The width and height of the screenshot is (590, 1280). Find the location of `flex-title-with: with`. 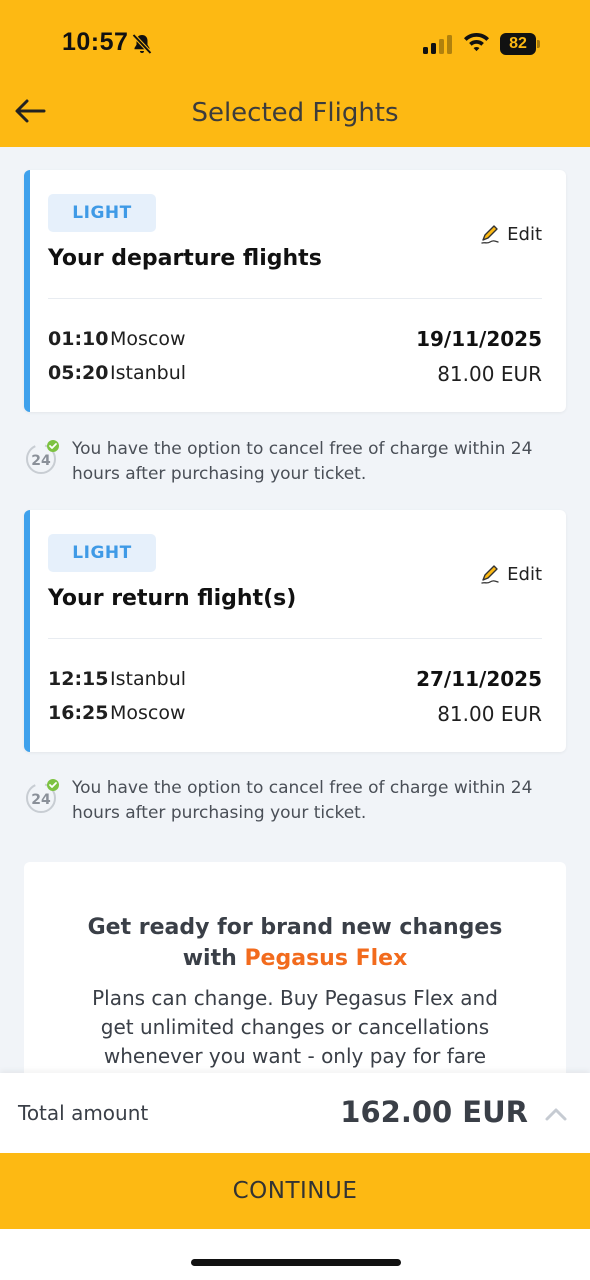

flex-title-with: with is located at coordinates (209, 958).